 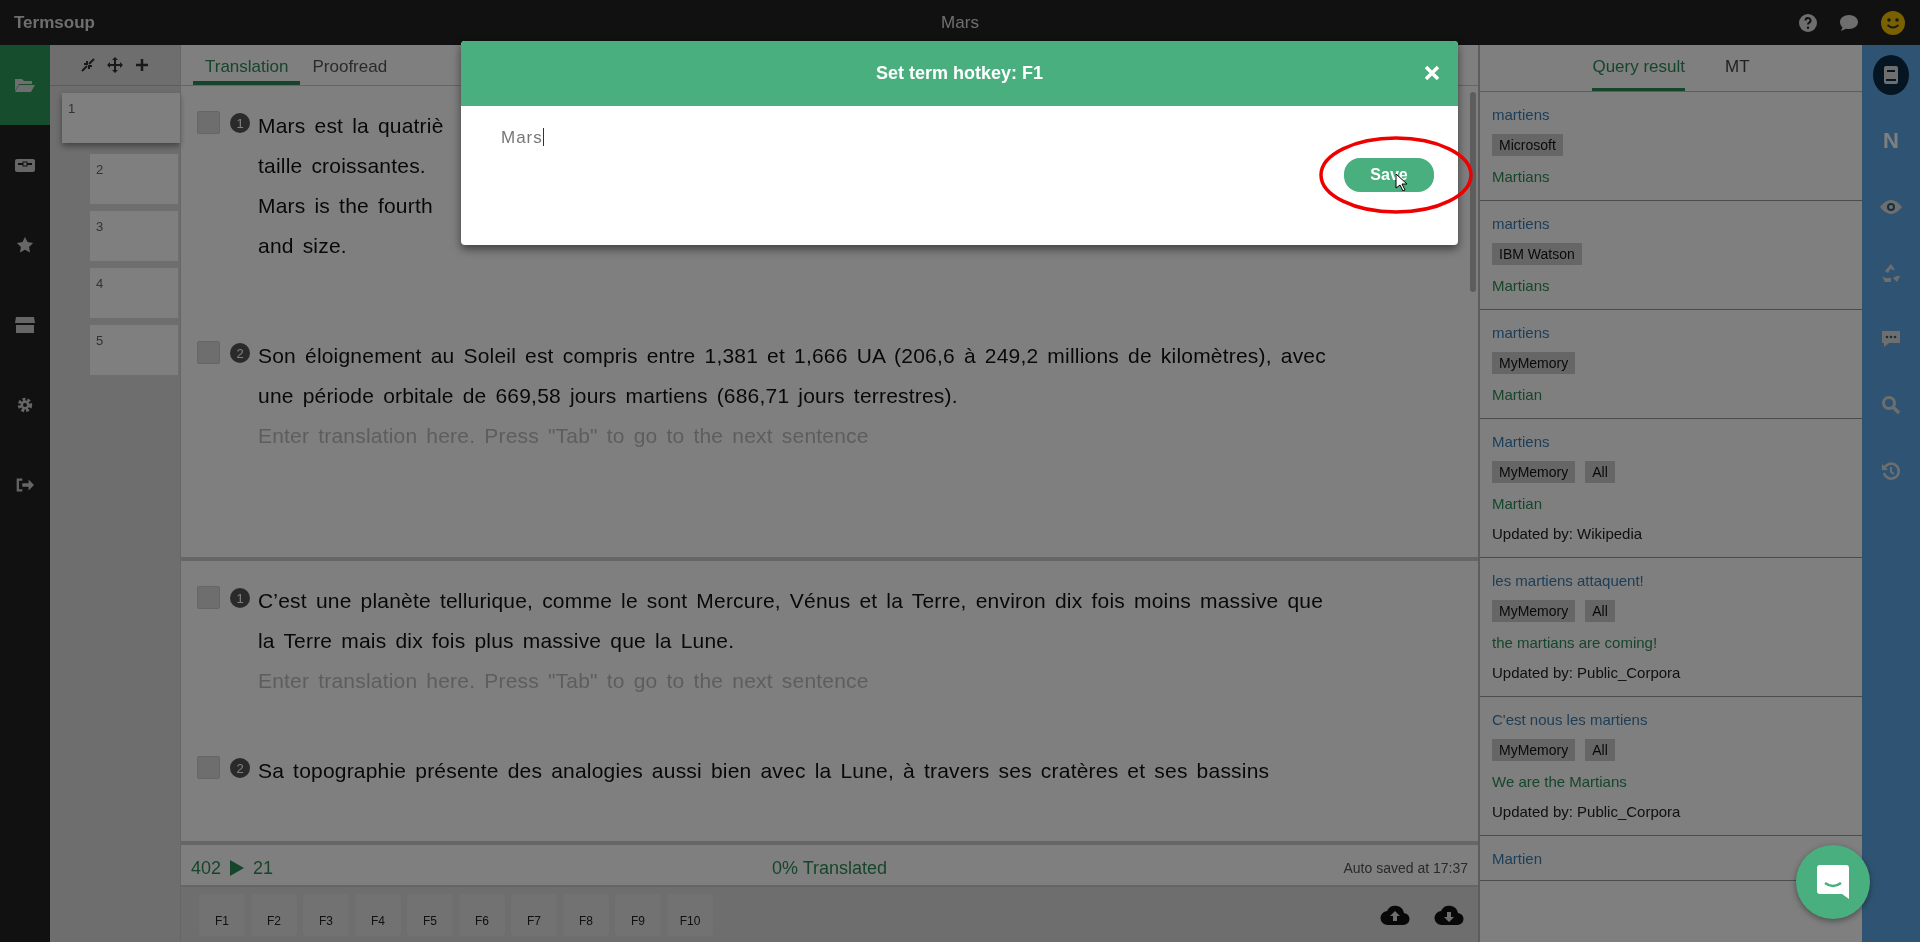 What do you see at coordinates (522, 132) in the screenshot?
I see `term-input-field: Mars` at bounding box center [522, 132].